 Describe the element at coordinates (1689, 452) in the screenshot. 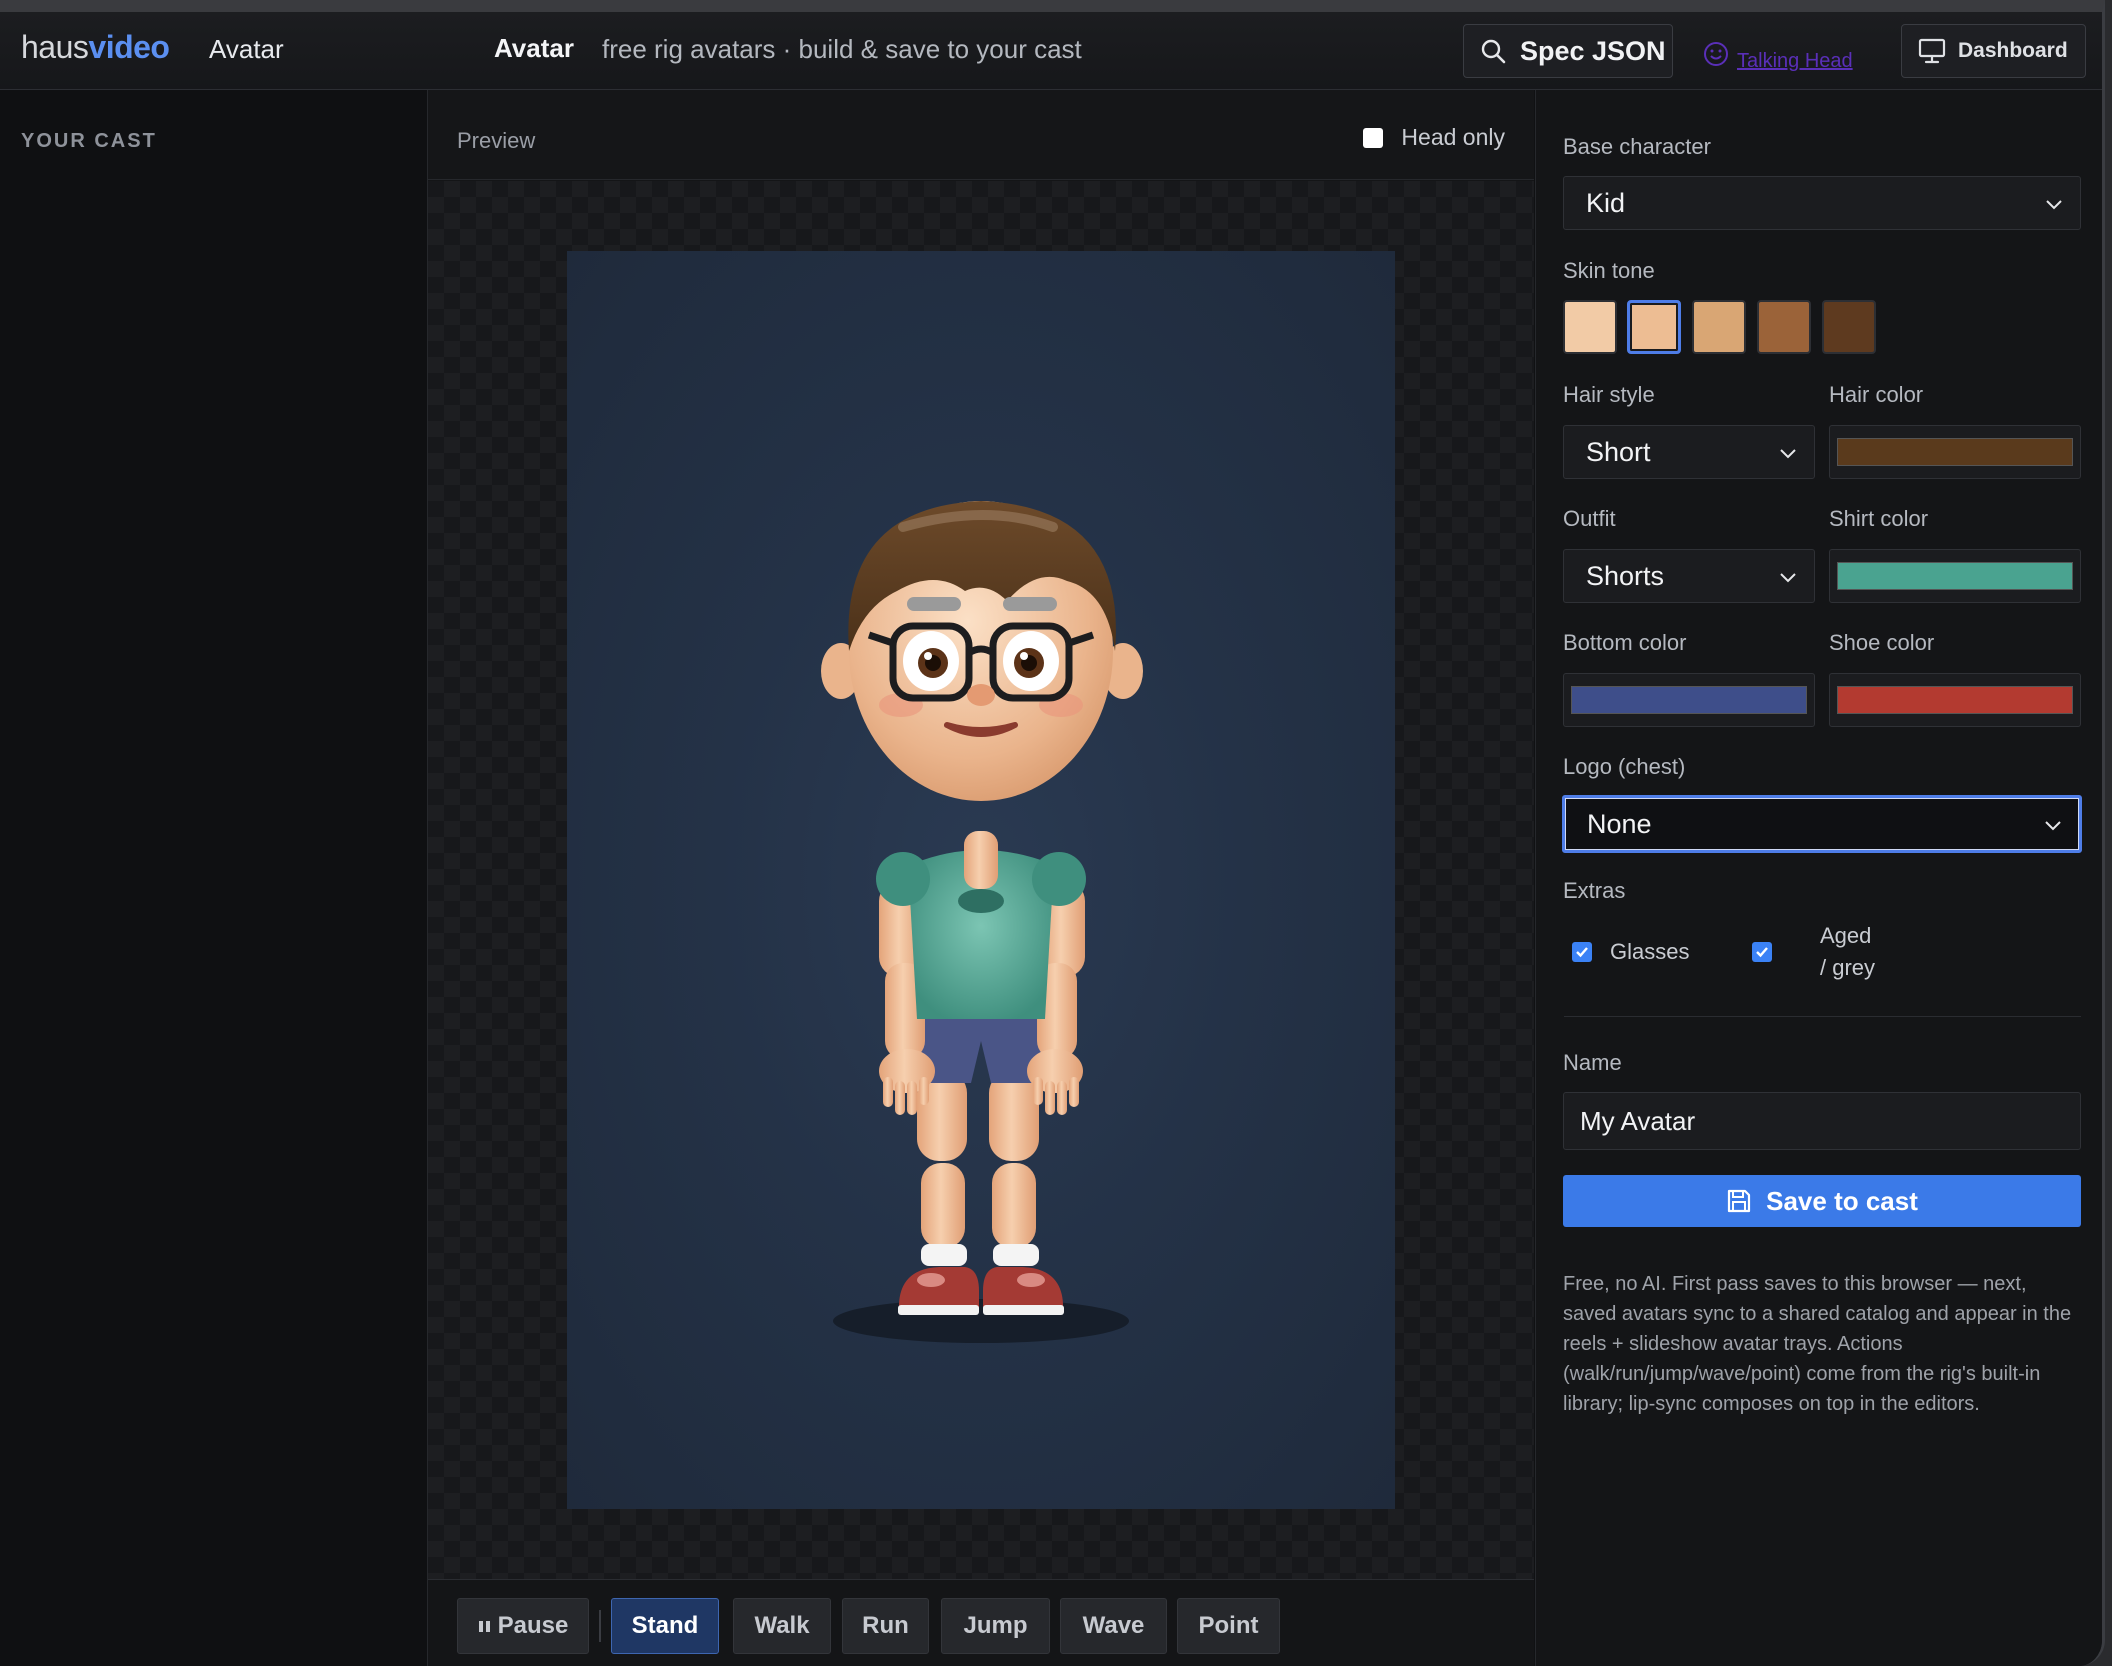

I see `hair-style-select: Short` at that location.